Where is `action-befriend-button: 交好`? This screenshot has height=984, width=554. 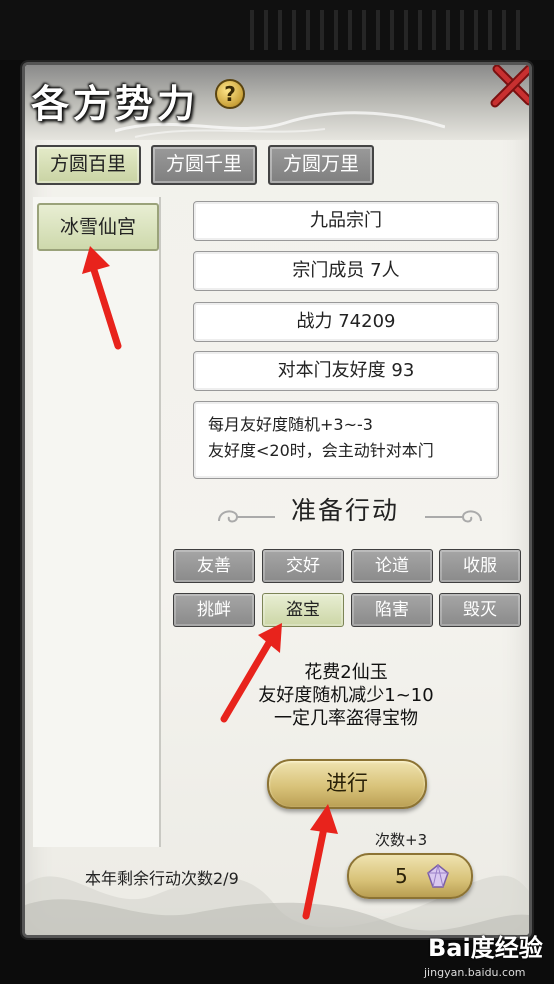
action-befriend-button: 交好 is located at coordinates (303, 566).